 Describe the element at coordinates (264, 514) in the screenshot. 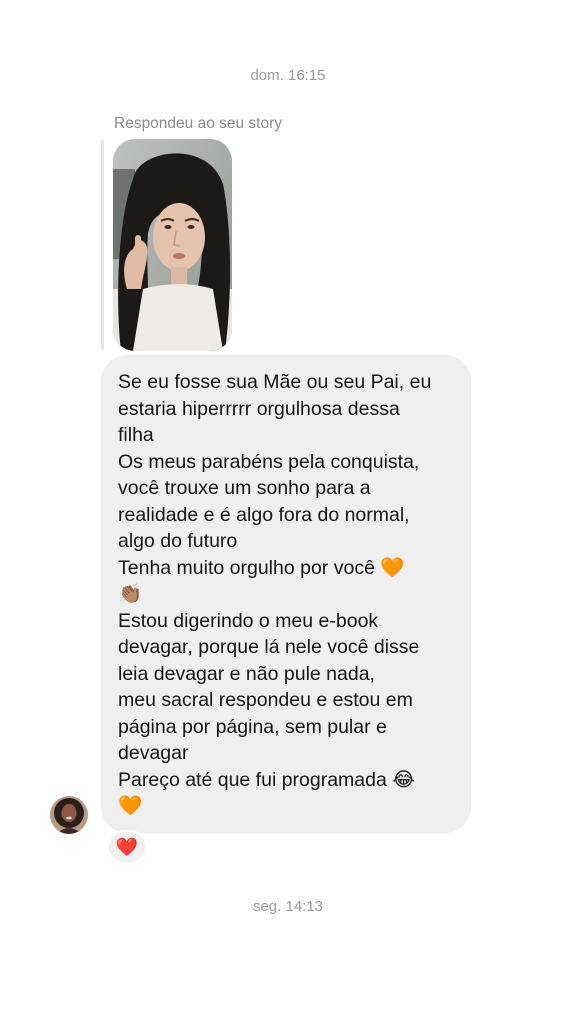

I see `message-line: realidade e é algo fora do normal,` at that location.